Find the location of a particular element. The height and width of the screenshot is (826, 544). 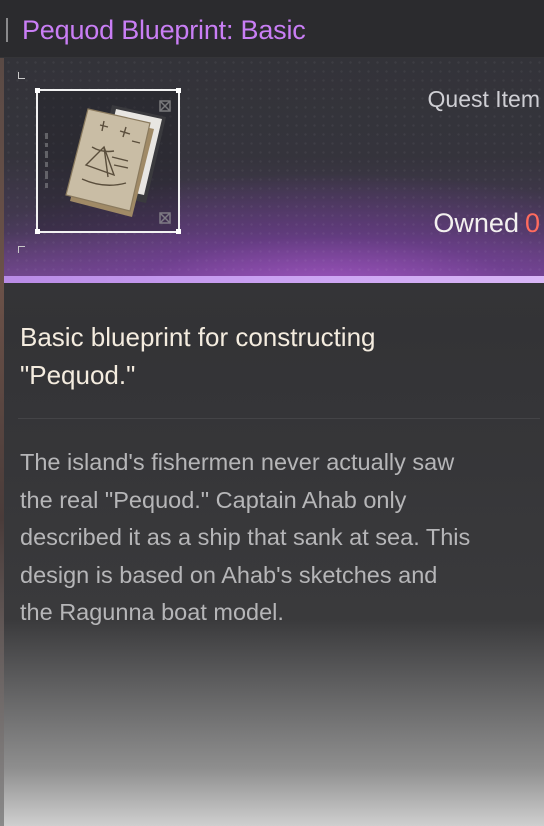

owned-counter: Owned 0 is located at coordinates (486, 223).